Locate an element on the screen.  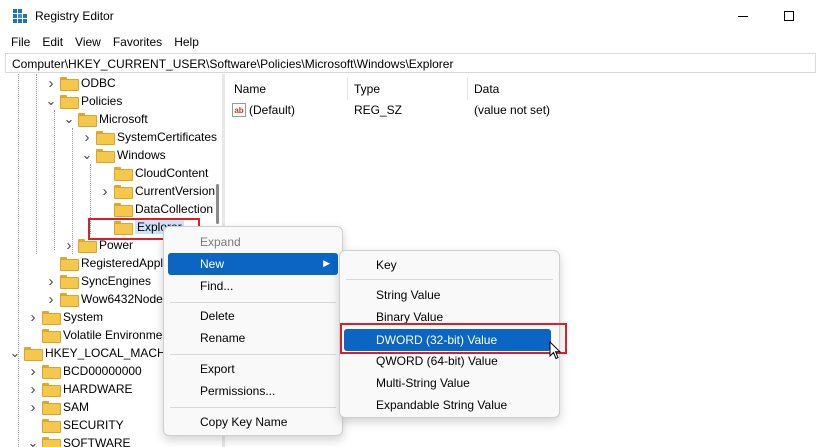
submenu-item-string-value: String Value is located at coordinates (449, 295).